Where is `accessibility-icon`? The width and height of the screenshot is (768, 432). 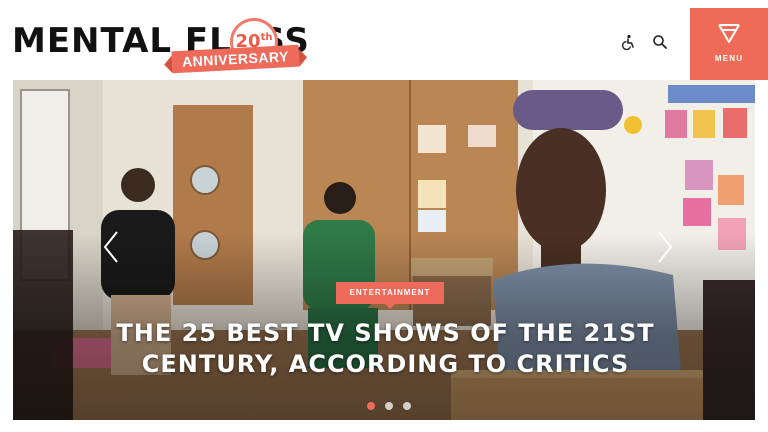
accessibility-icon is located at coordinates (628, 42).